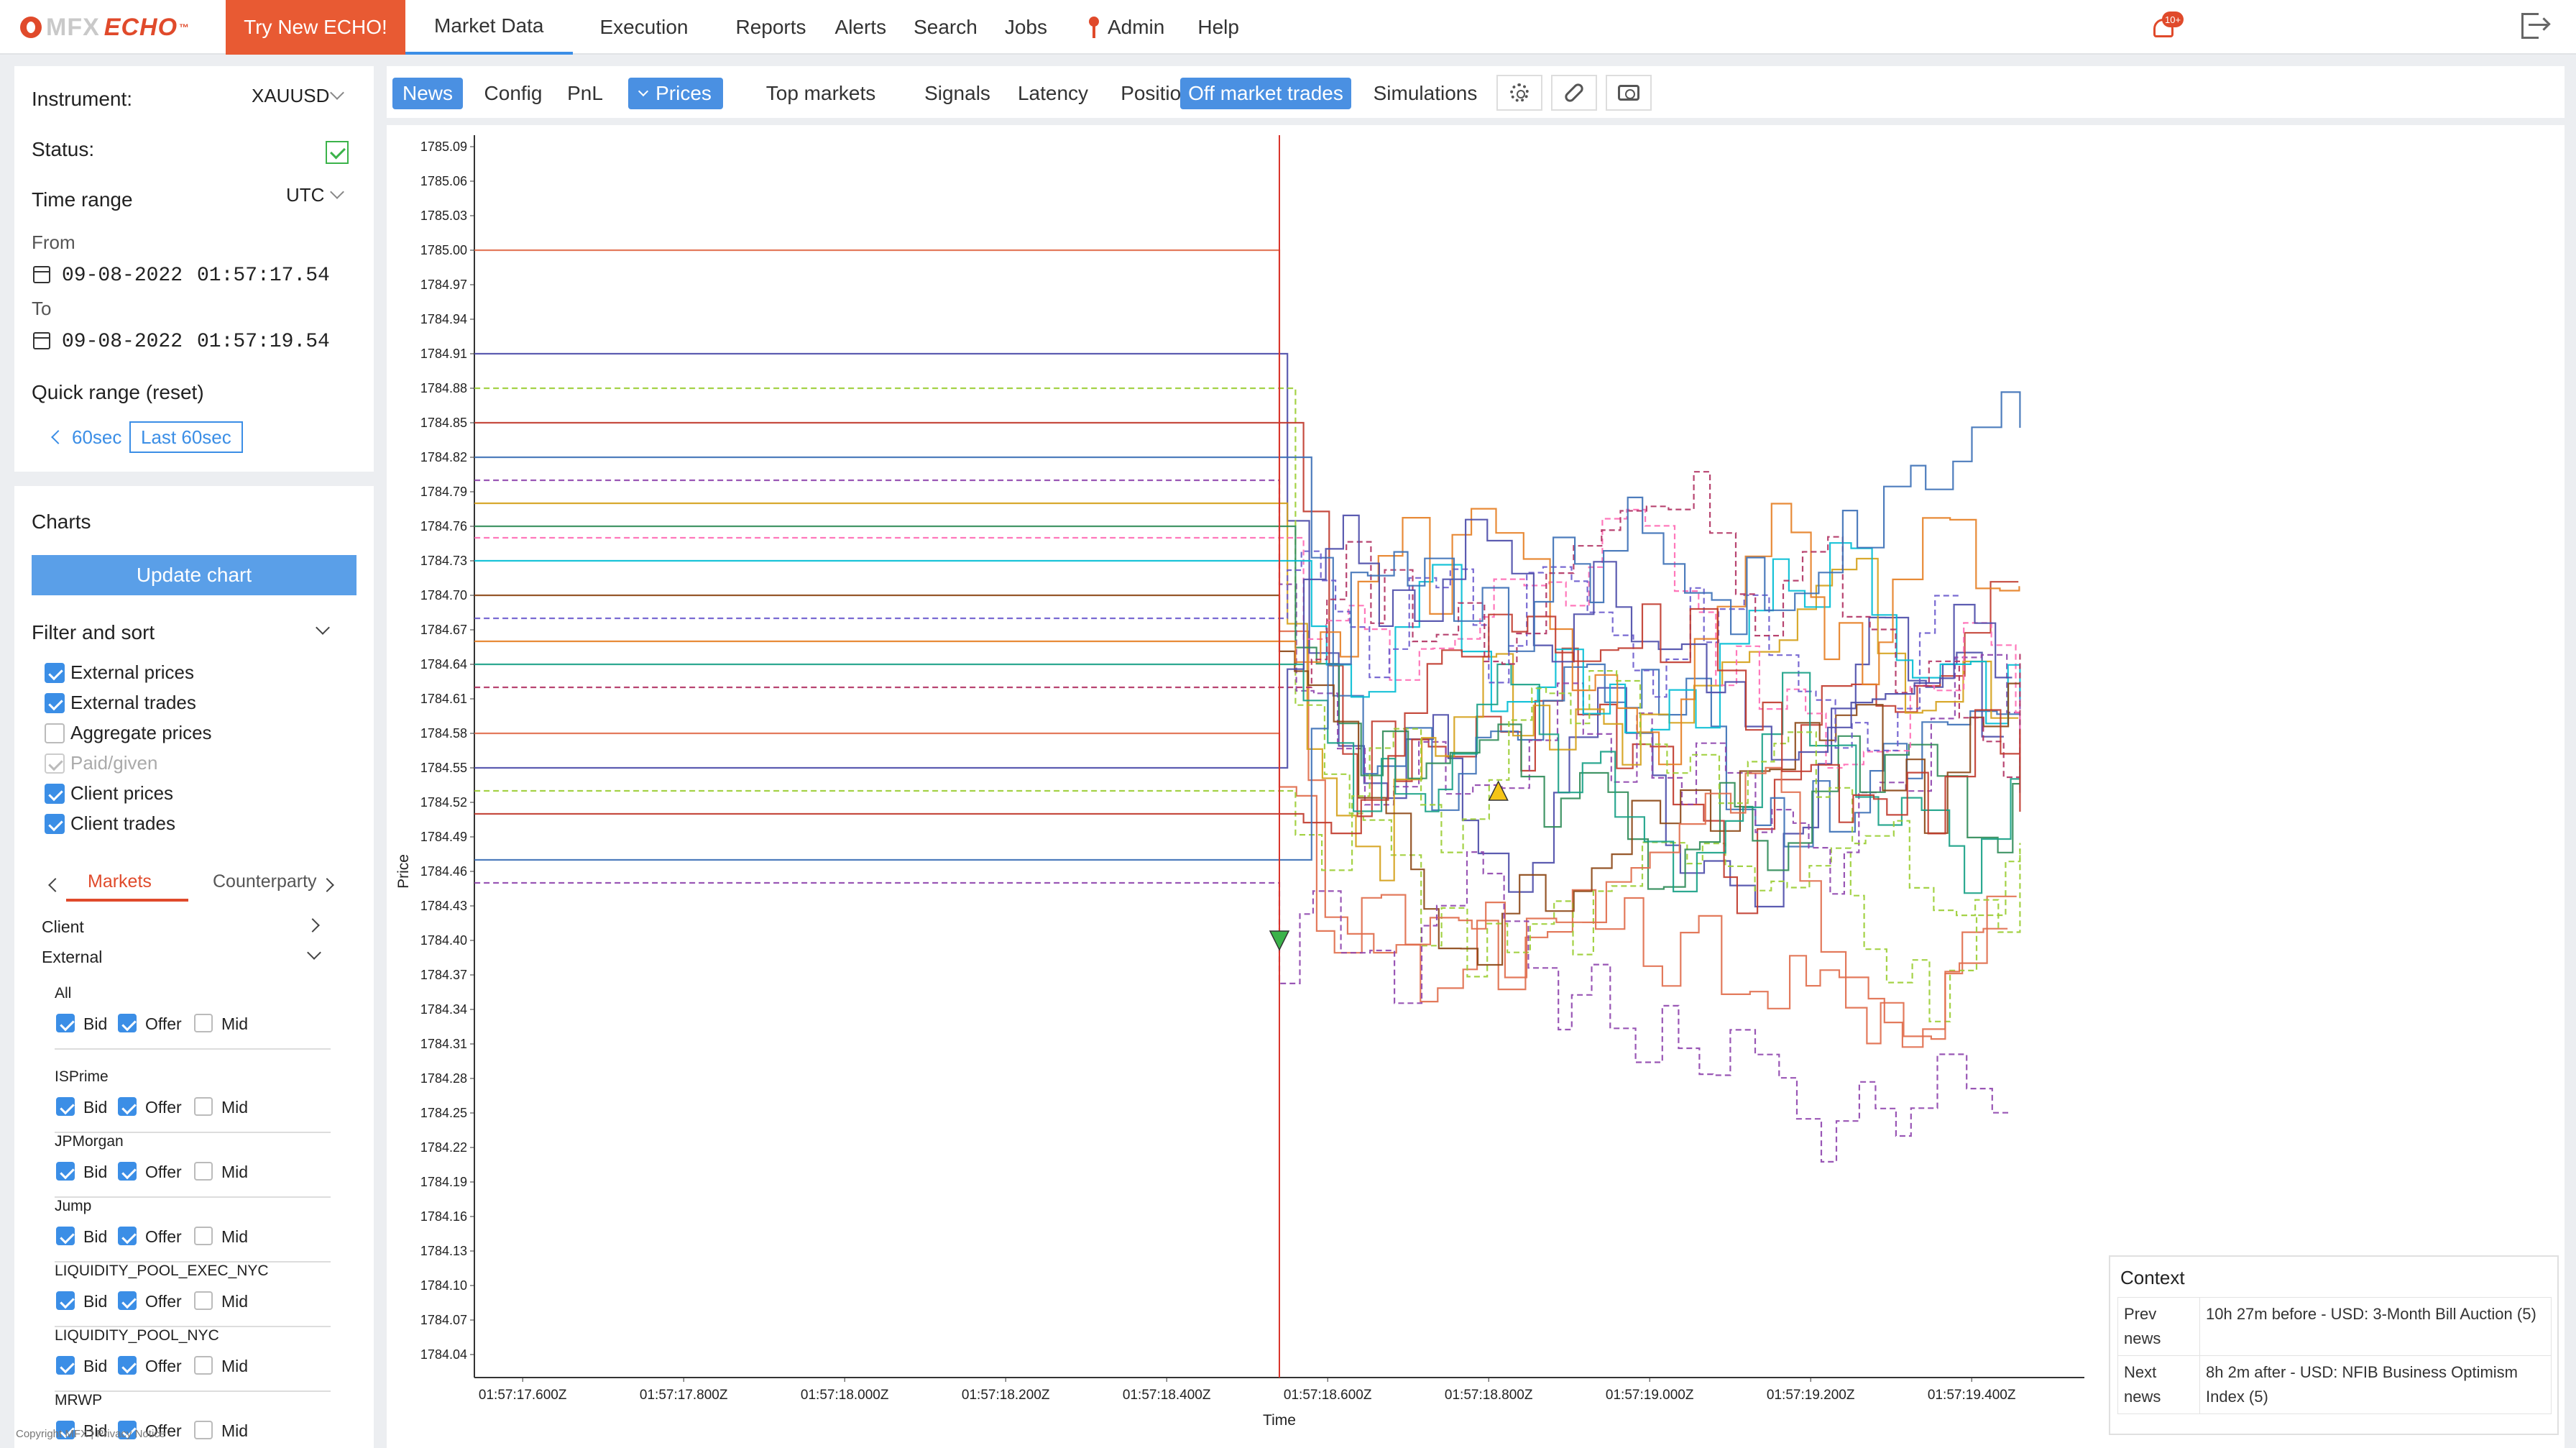 The image size is (2576, 1448). Describe the element at coordinates (1972, 1395) in the screenshot. I see `x-tick-label: 01:57:19.400Z` at that location.